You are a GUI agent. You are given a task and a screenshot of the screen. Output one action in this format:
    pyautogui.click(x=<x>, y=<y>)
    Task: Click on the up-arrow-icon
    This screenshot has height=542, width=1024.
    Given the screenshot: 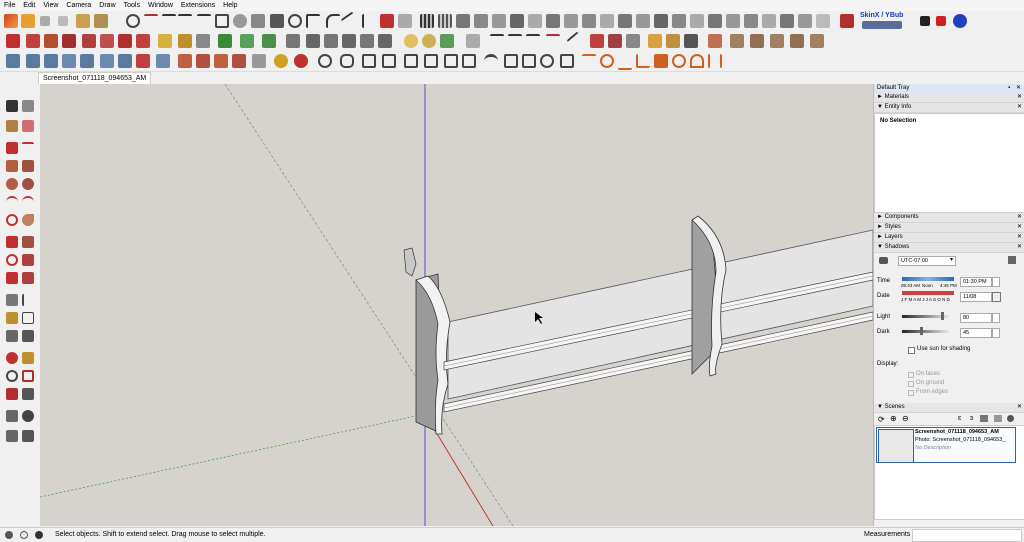 What is the action you would take?
    pyautogui.click(x=497, y=42)
    